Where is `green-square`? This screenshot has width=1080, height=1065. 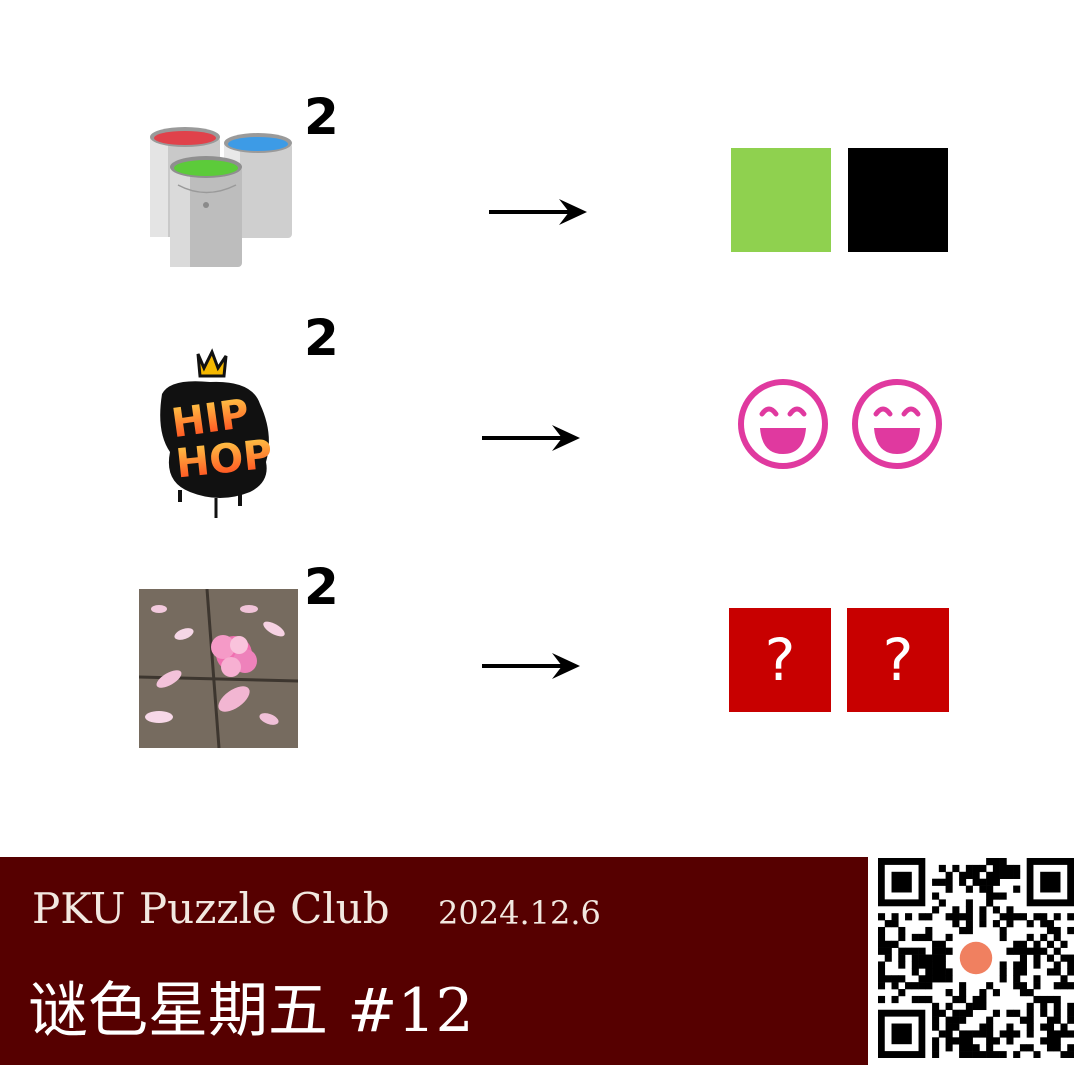 green-square is located at coordinates (781, 200).